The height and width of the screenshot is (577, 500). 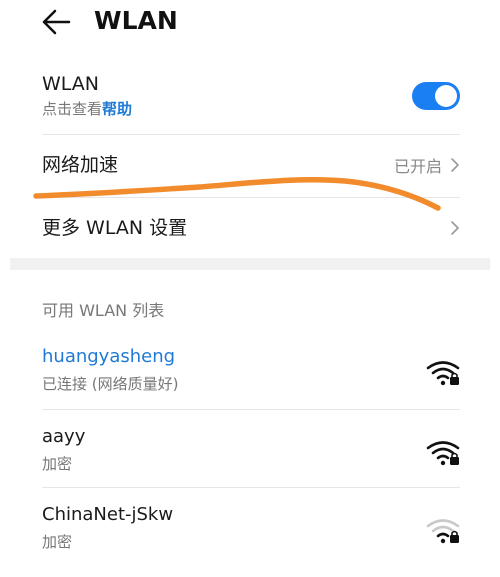 What do you see at coordinates (417, 166) in the screenshot?
I see `network-acceleration-value: 已开启` at bounding box center [417, 166].